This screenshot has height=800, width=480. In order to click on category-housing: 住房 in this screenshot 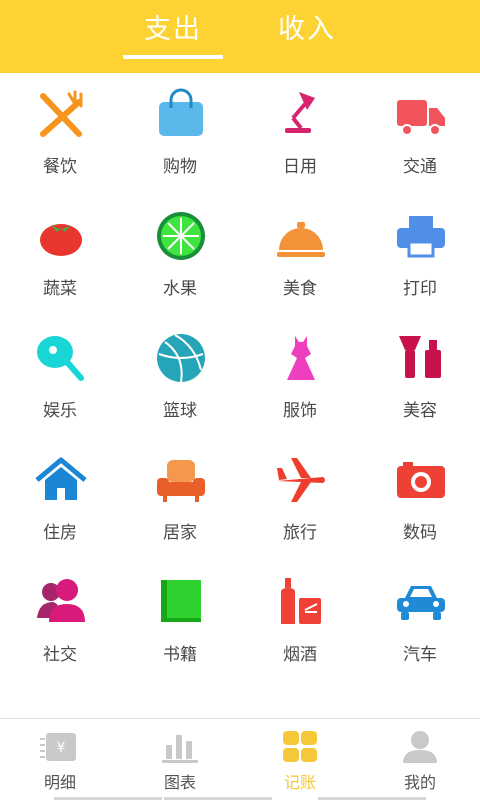, I will do `click(60, 504)`.